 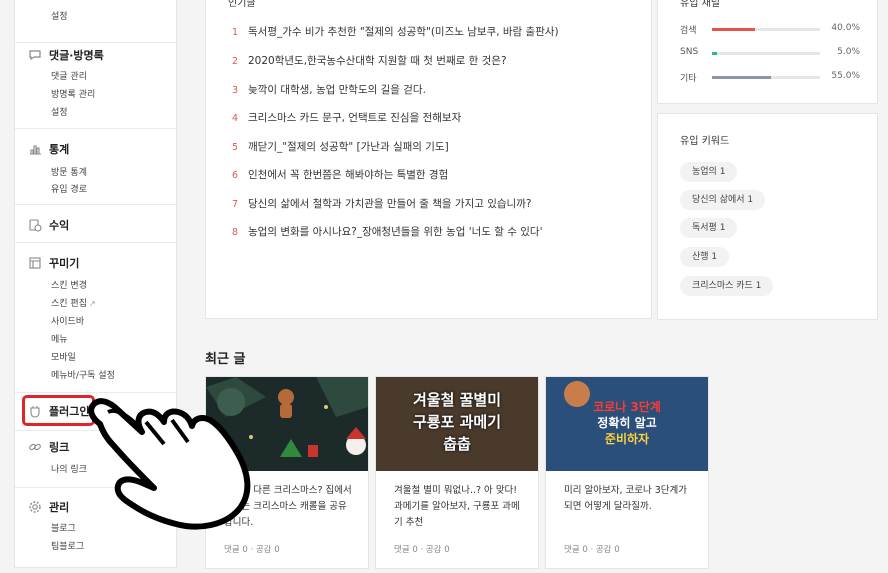 I want to click on popular-item: 7 당신의 삶에서 철학과 가치관을 만들어 줄 책을 가지고 있습니까?, so click(x=381, y=203).